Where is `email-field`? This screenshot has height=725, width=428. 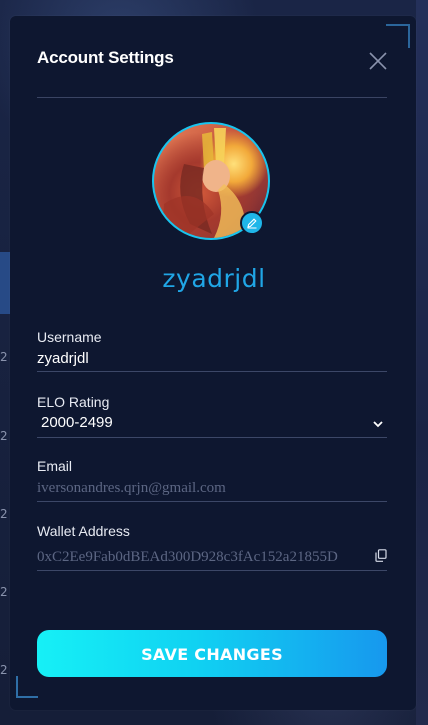 email-field is located at coordinates (212, 489).